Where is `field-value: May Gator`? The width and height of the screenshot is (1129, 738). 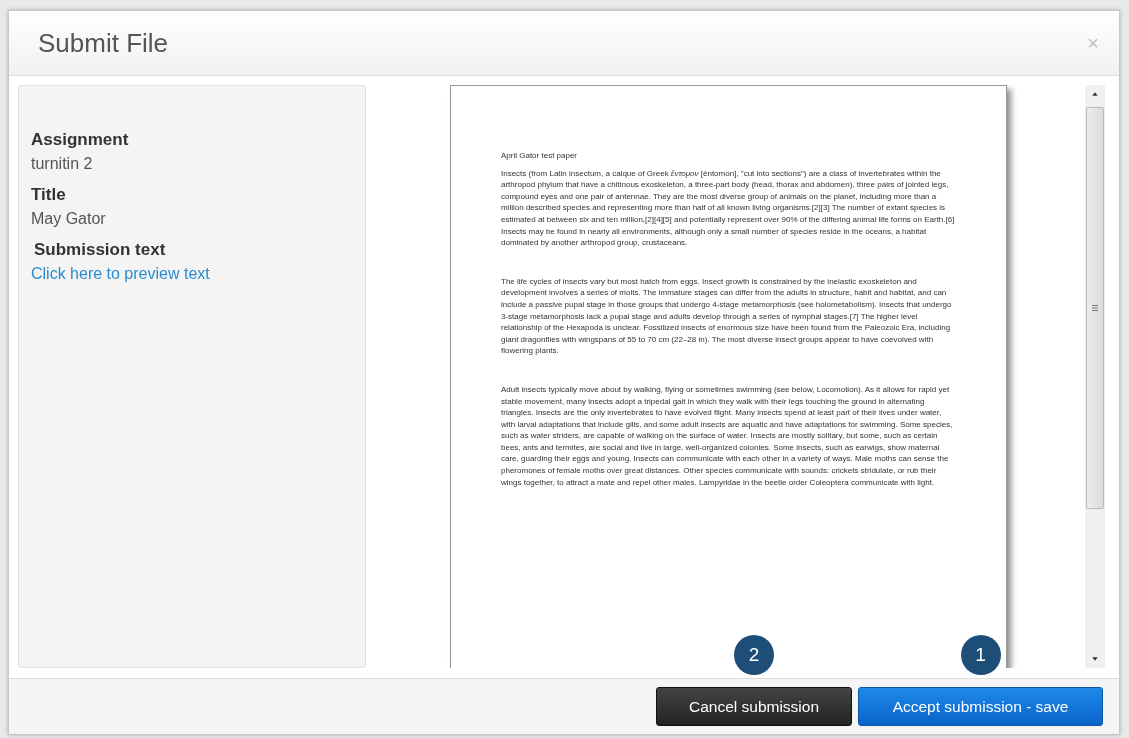 field-value: May Gator is located at coordinates (69, 219).